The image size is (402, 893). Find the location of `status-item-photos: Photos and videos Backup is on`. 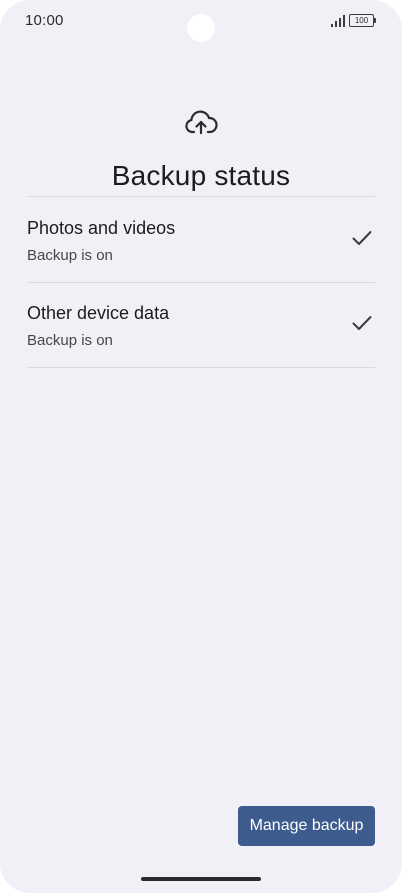

status-item-photos: Photos and videos Backup is on is located at coordinates (201, 240).